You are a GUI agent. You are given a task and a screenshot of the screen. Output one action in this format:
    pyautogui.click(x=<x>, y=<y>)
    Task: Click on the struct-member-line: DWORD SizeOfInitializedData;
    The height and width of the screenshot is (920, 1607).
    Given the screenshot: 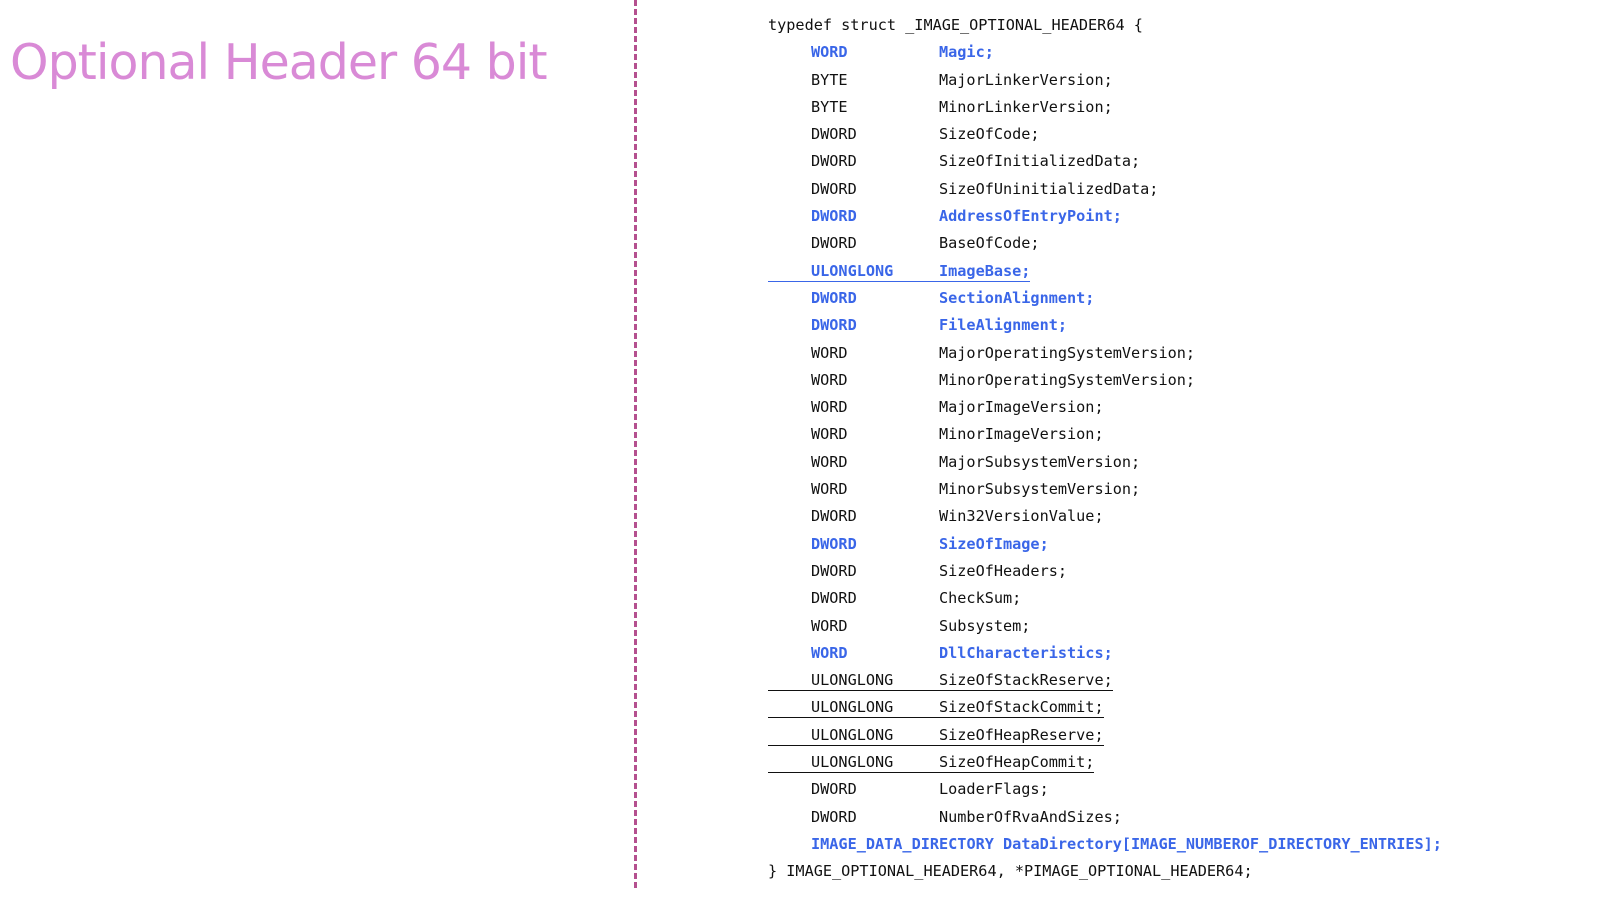 What is the action you would take?
    pyautogui.click(x=1105, y=161)
    